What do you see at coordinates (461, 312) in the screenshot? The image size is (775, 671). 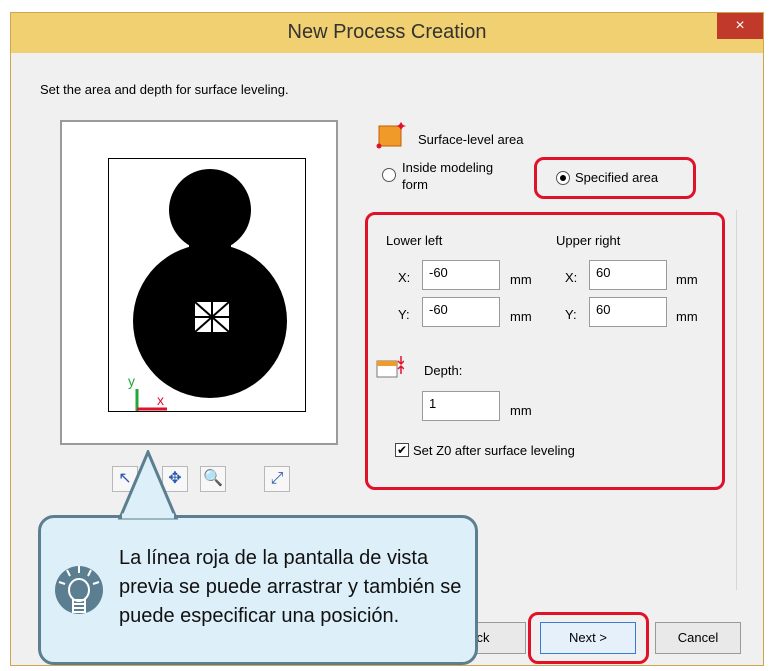 I see `lower-left-y-input: -60` at bounding box center [461, 312].